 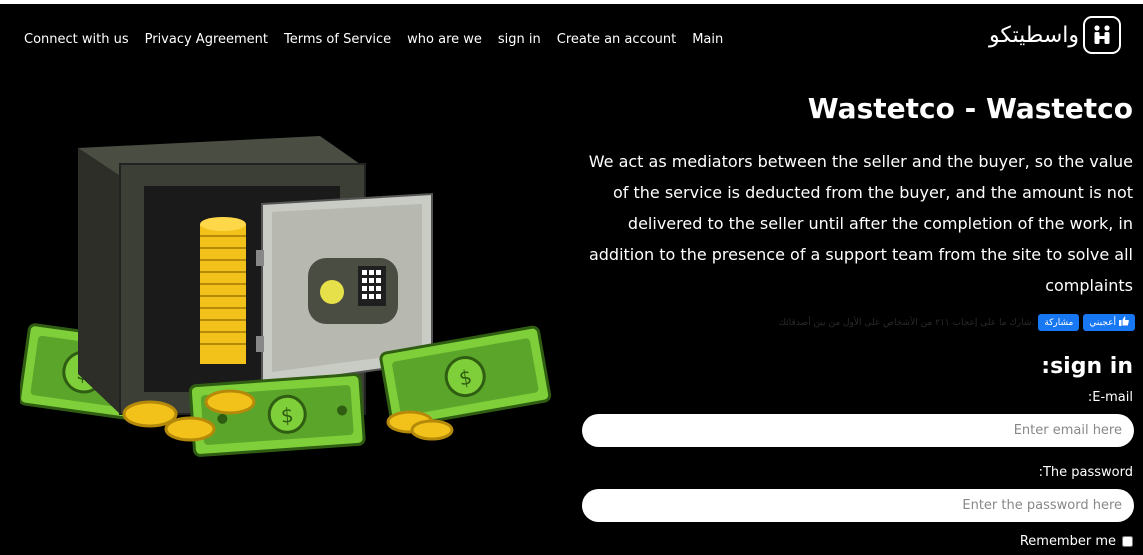 I want to click on nav-link-contact: Connect with us, so click(x=76, y=39).